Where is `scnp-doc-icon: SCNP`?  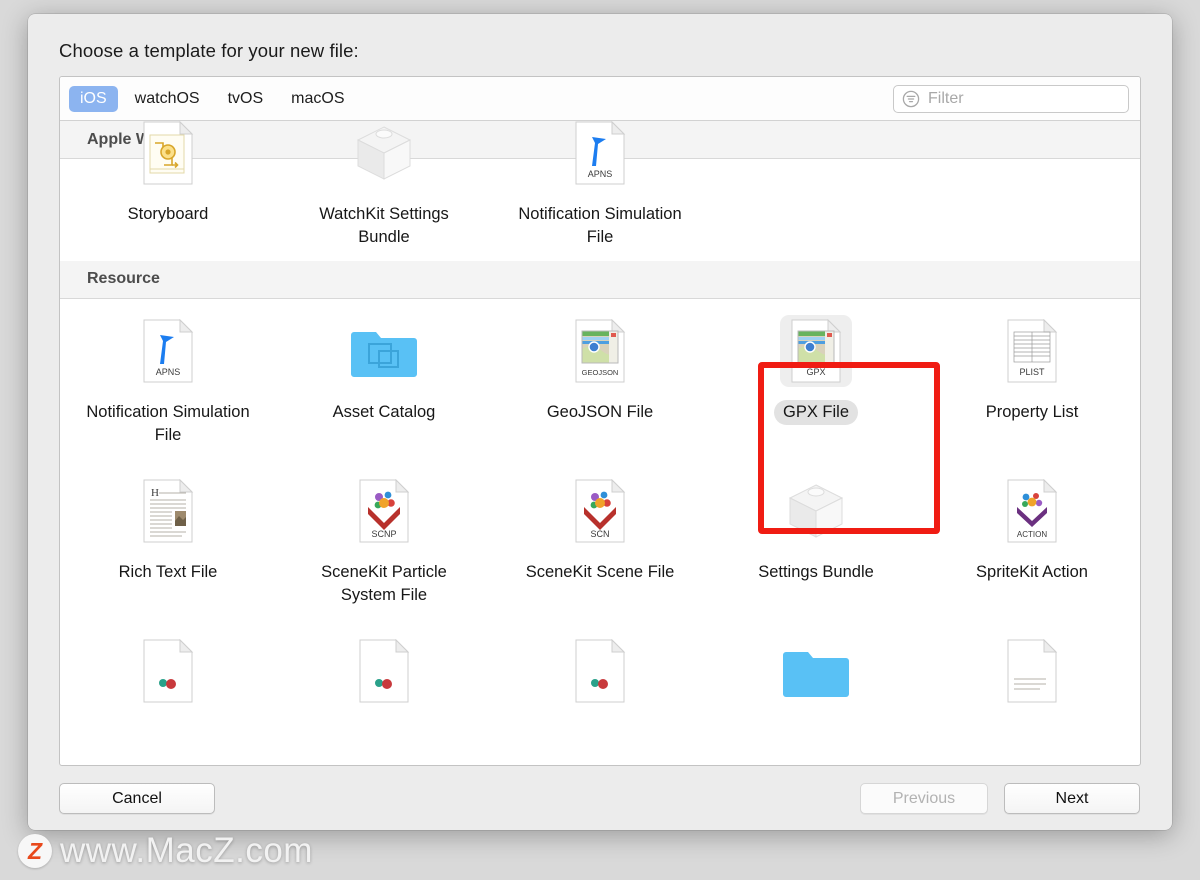
scnp-doc-icon: SCNP is located at coordinates (384, 510).